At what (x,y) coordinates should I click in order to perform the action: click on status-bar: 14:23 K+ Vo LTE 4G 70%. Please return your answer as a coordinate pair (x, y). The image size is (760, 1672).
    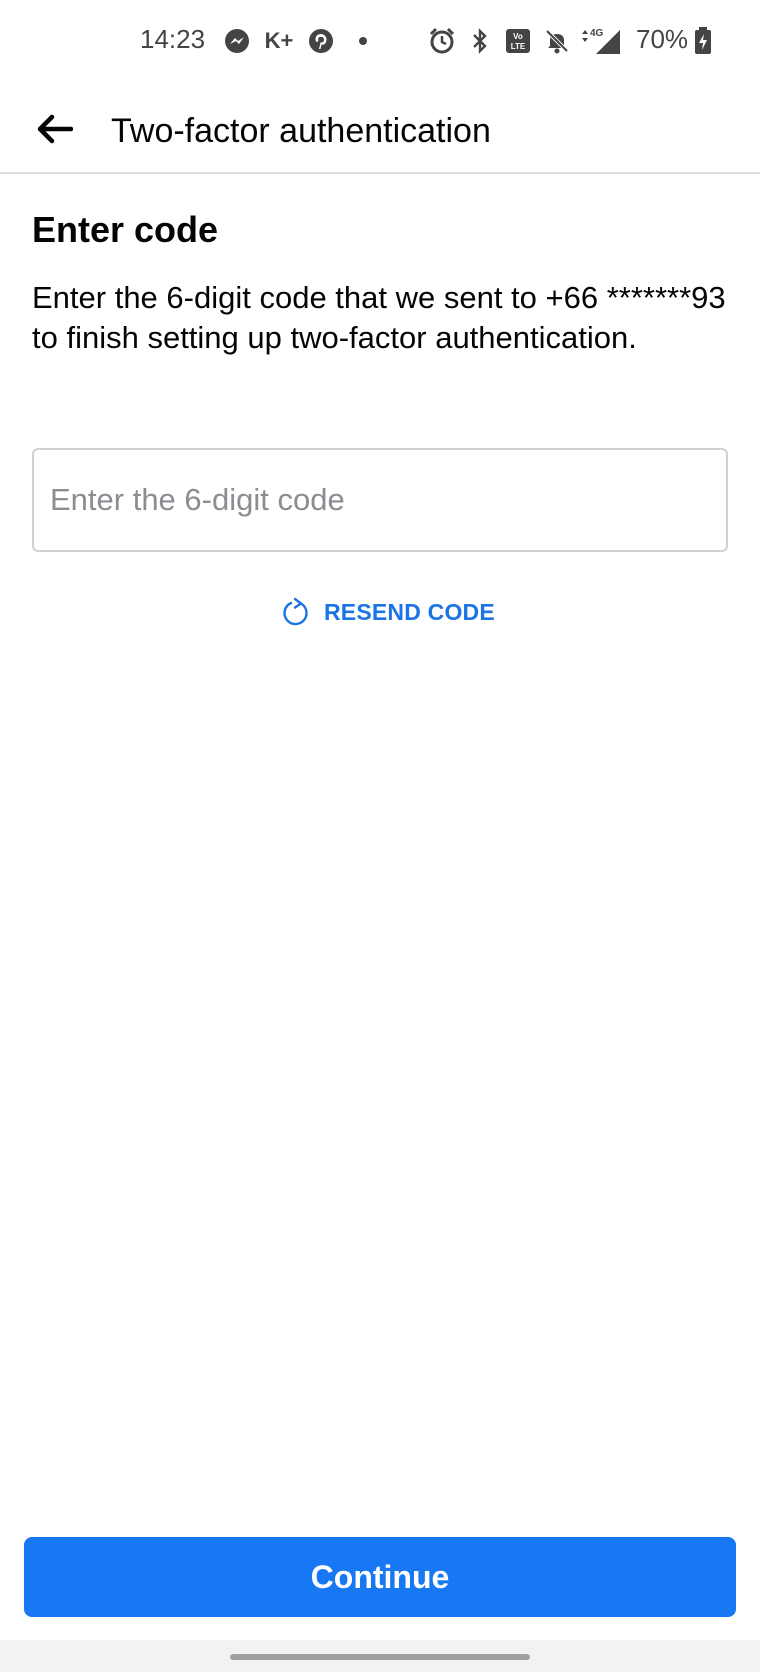
    Looking at the image, I should click on (380, 44).